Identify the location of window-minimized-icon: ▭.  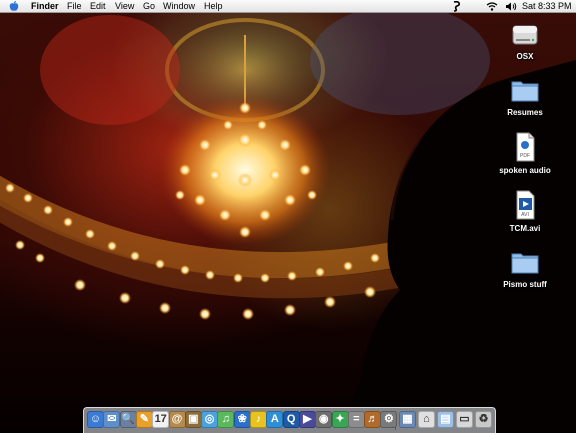
(464, 419).